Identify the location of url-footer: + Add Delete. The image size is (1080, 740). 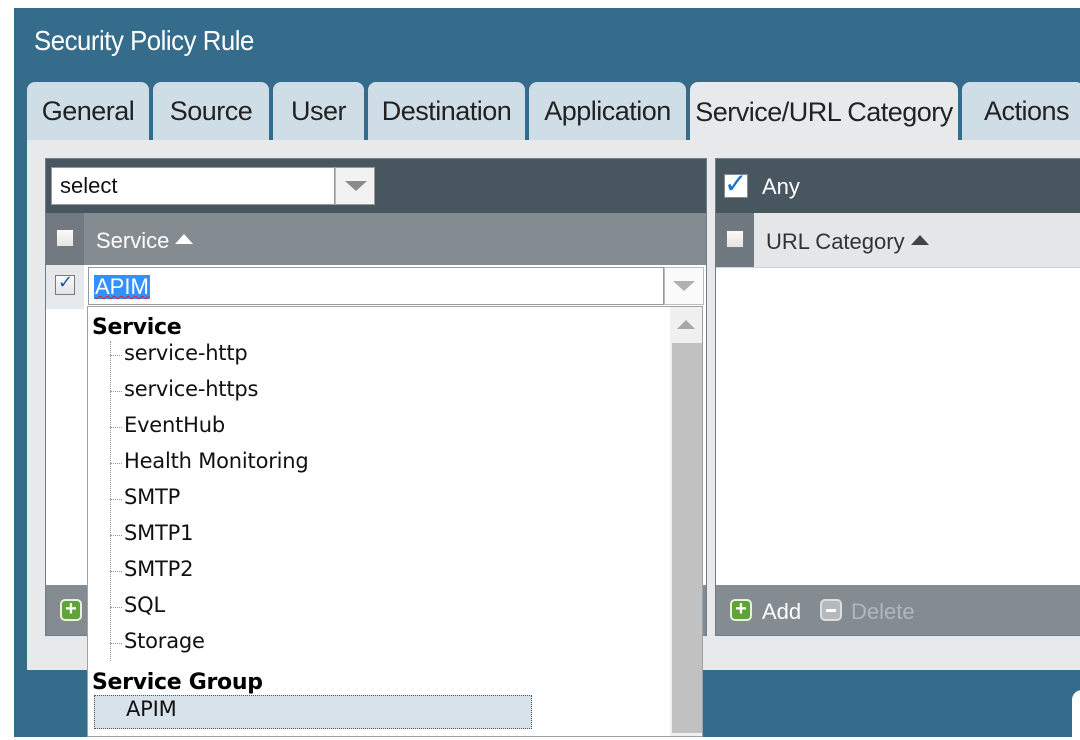
(898, 610).